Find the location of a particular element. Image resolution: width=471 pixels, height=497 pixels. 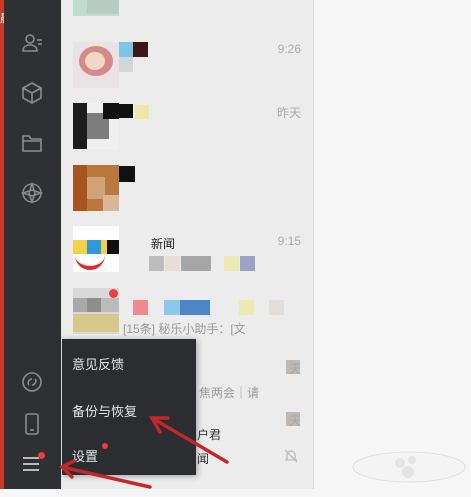

watermark-logo is located at coordinates (409, 467).